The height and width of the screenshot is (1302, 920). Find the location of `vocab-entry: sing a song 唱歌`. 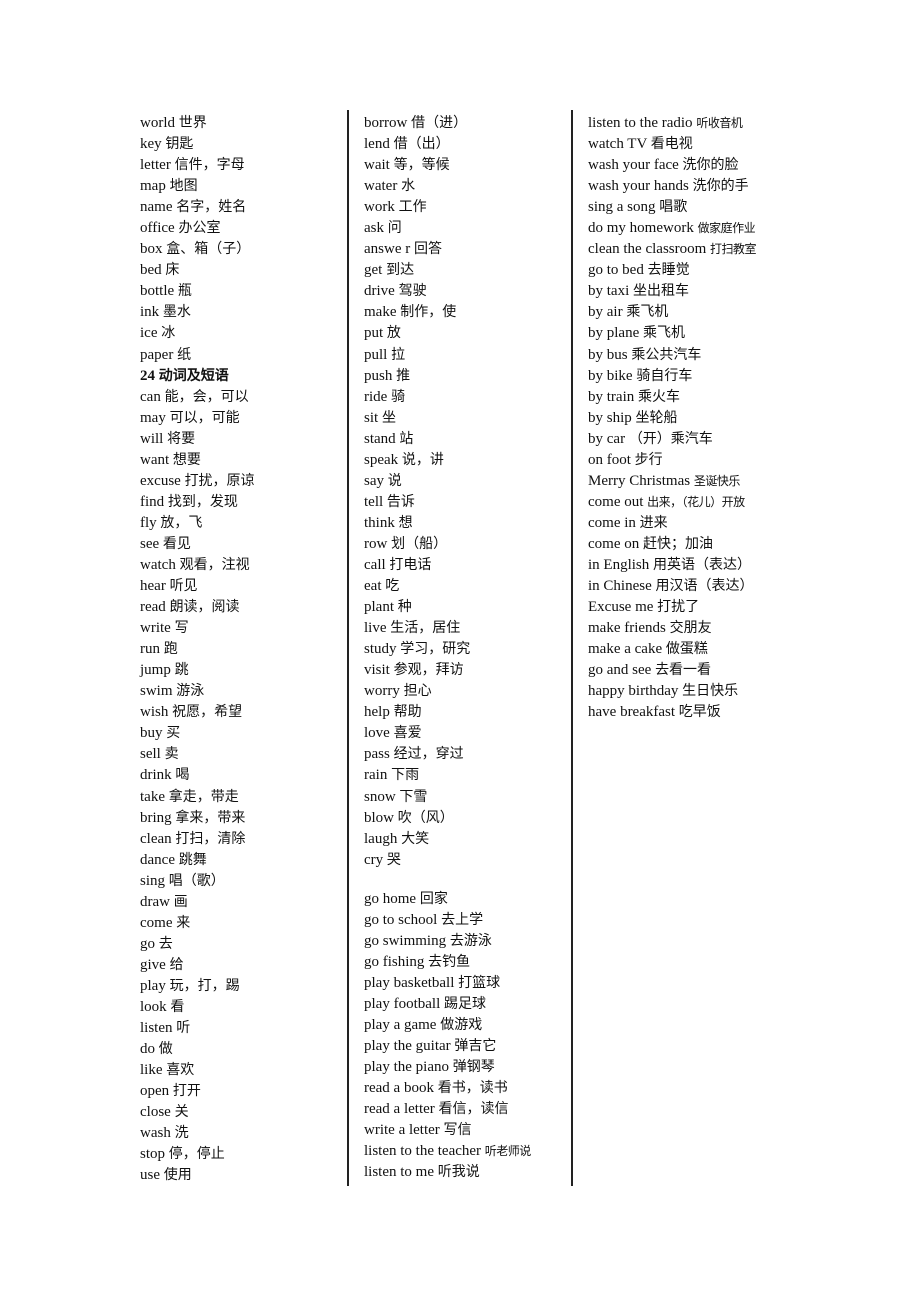

vocab-entry: sing a song 唱歌 is located at coordinates (703, 207).